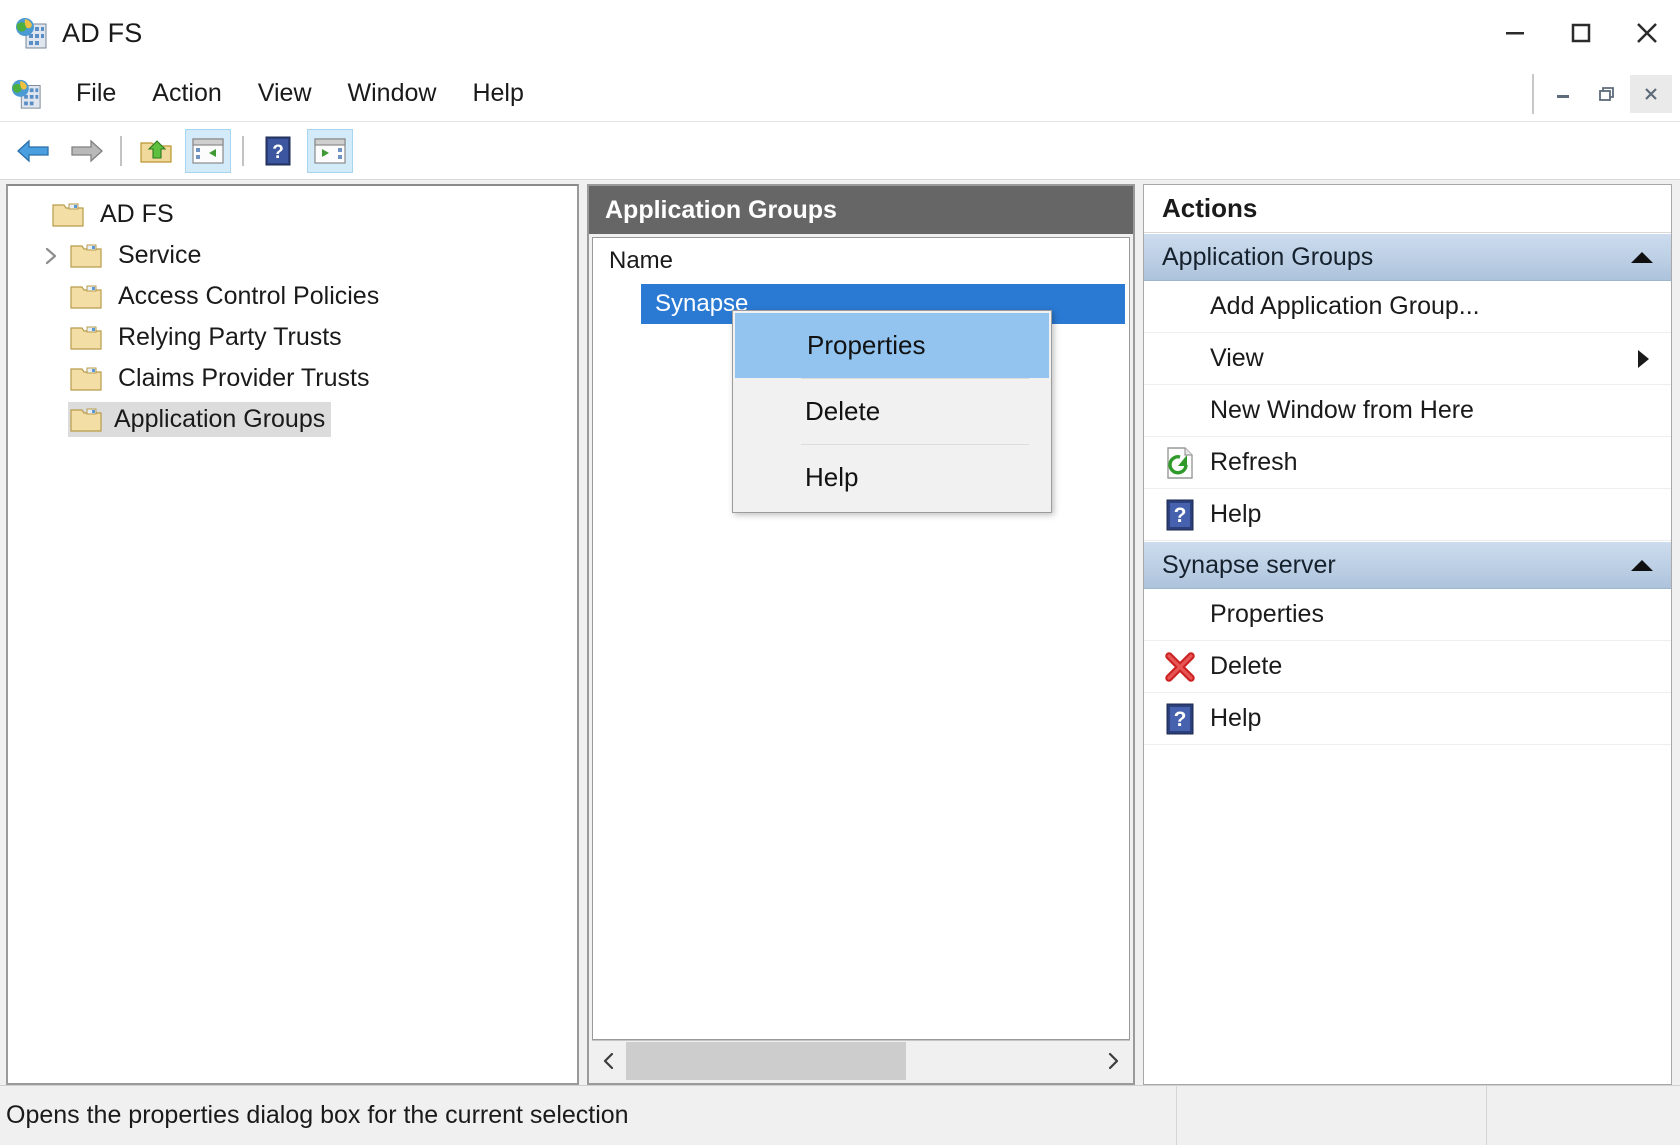 Image resolution: width=1680 pixels, height=1145 pixels. Describe the element at coordinates (292, 214) in the screenshot. I see `tree-item-ad-fs: AD FS` at that location.